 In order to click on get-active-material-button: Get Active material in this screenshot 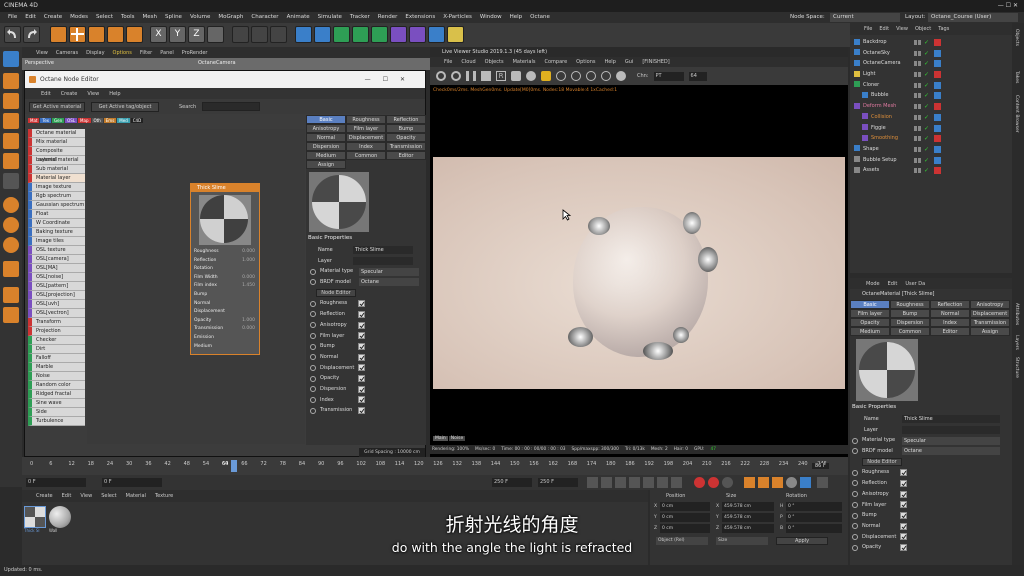, I will do `click(57, 106)`.